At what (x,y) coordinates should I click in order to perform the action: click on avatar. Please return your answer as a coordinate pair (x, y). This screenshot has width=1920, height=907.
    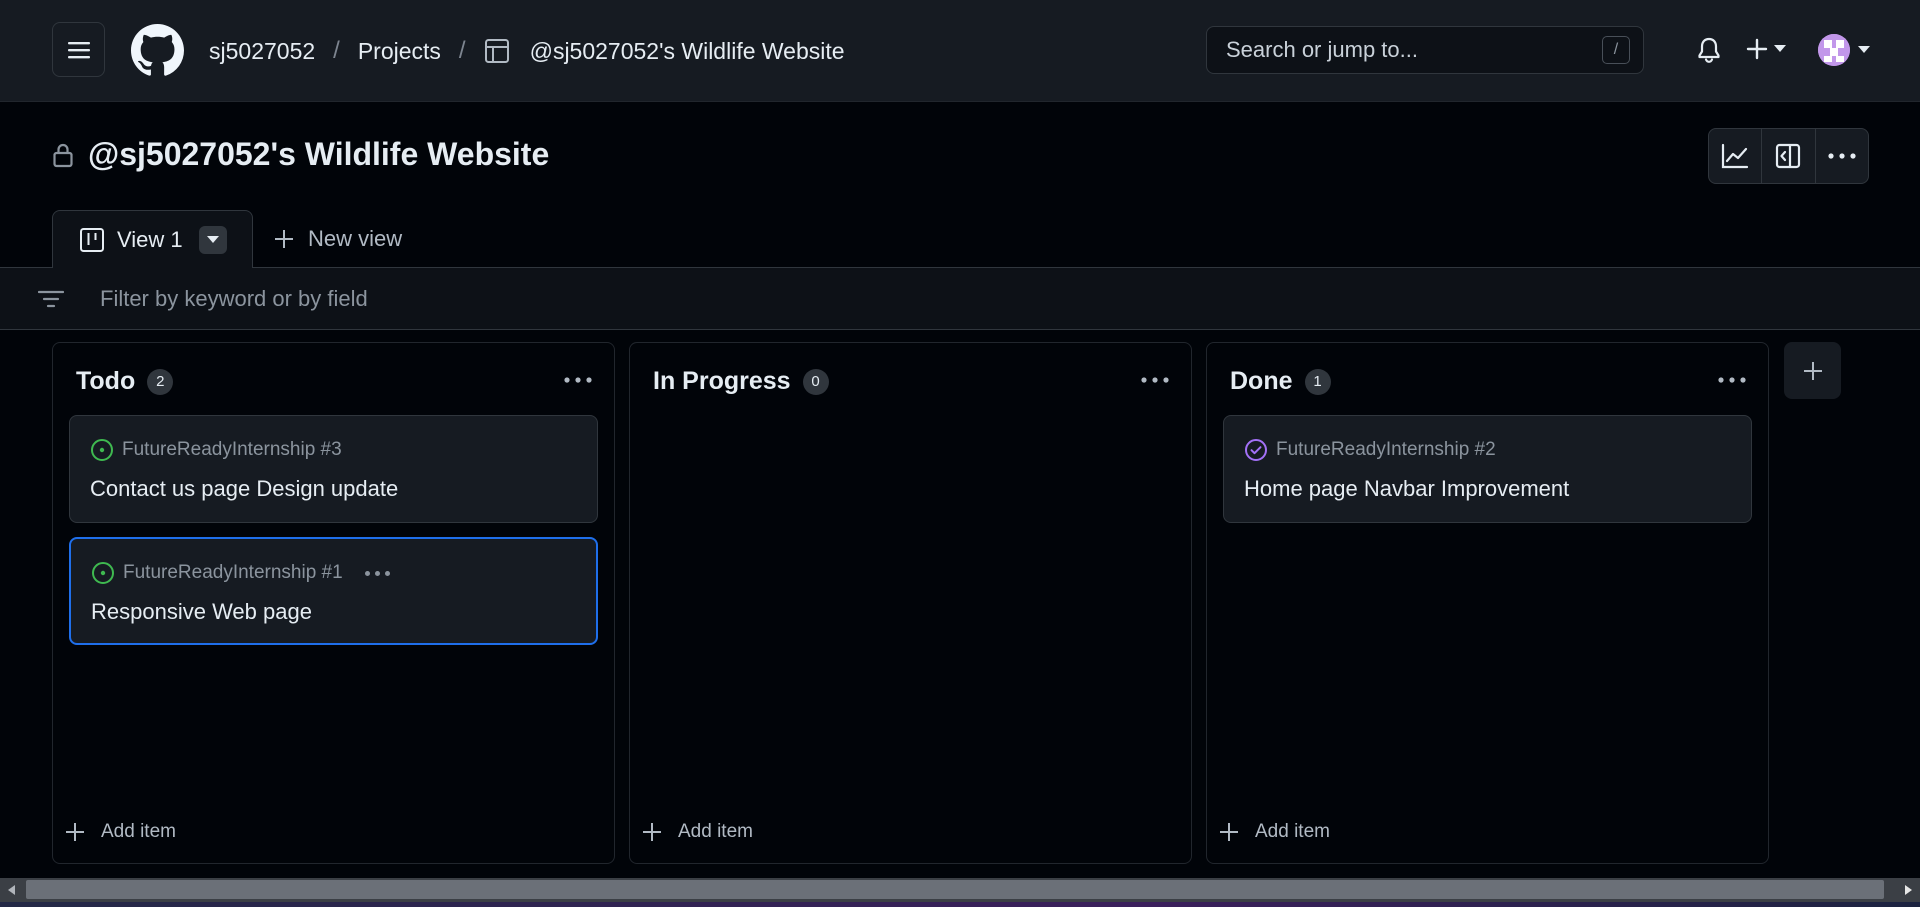
    Looking at the image, I should click on (1834, 50).